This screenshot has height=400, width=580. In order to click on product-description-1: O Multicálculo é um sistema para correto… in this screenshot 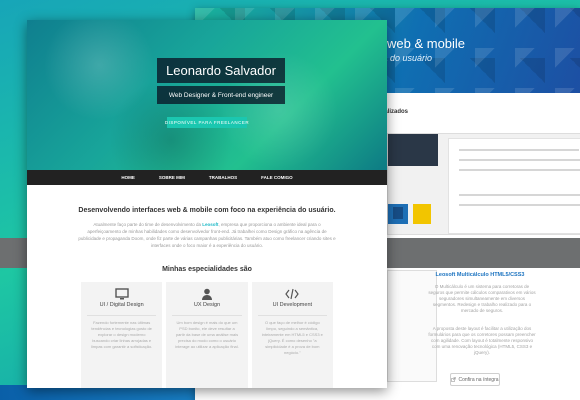, I will do `click(482, 298)`.